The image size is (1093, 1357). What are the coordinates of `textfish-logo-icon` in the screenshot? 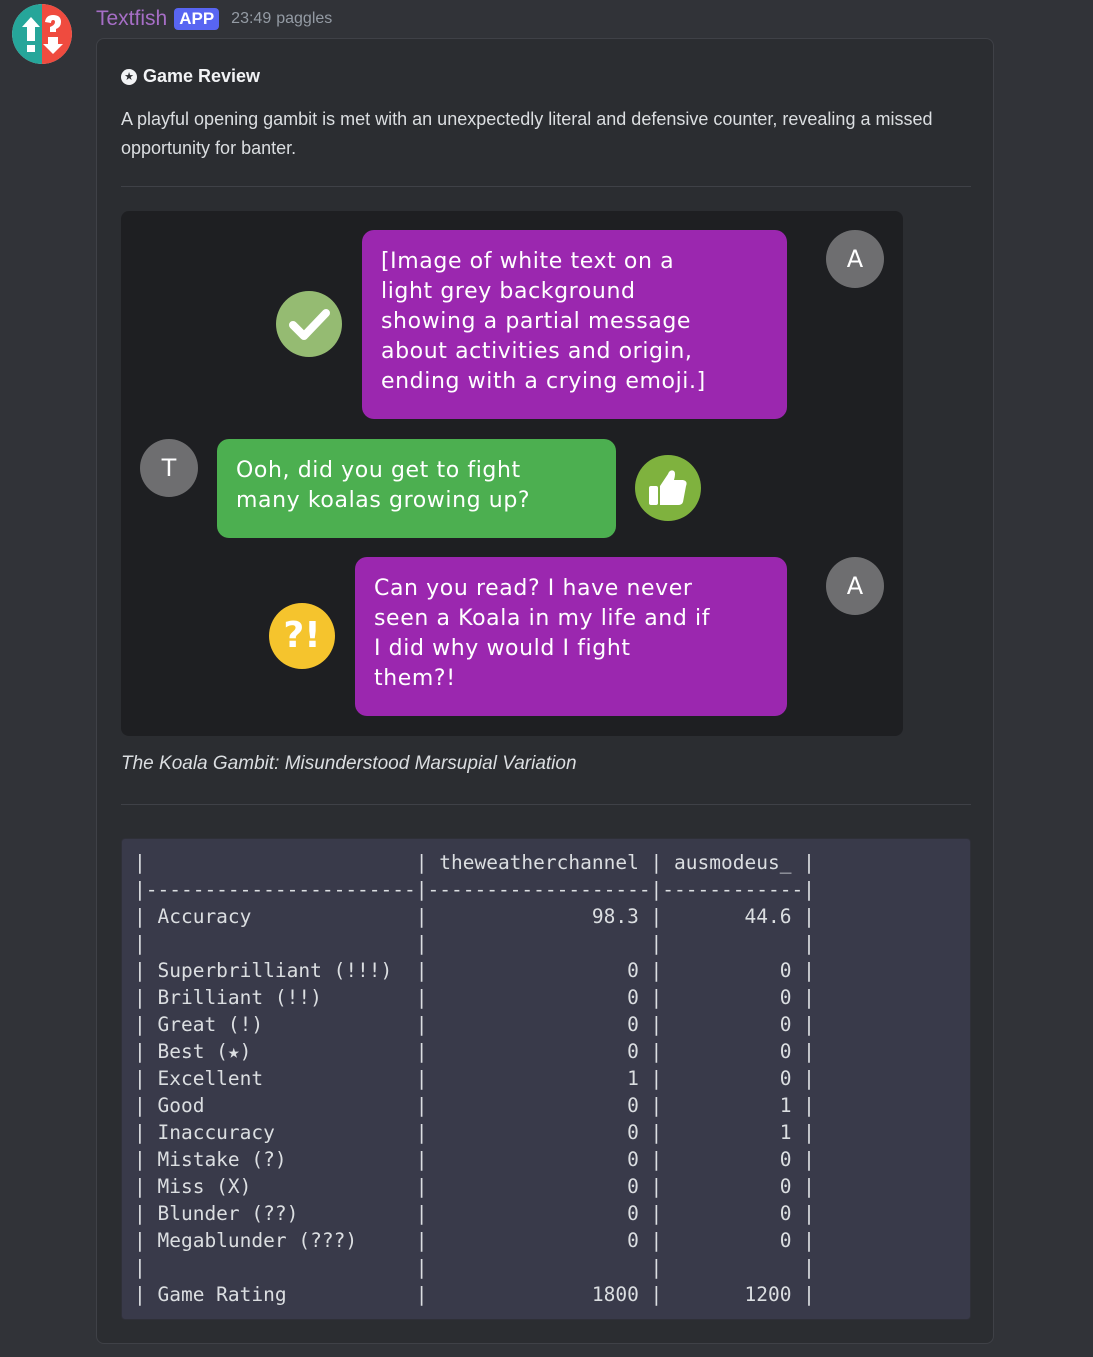 It's located at (42, 34).